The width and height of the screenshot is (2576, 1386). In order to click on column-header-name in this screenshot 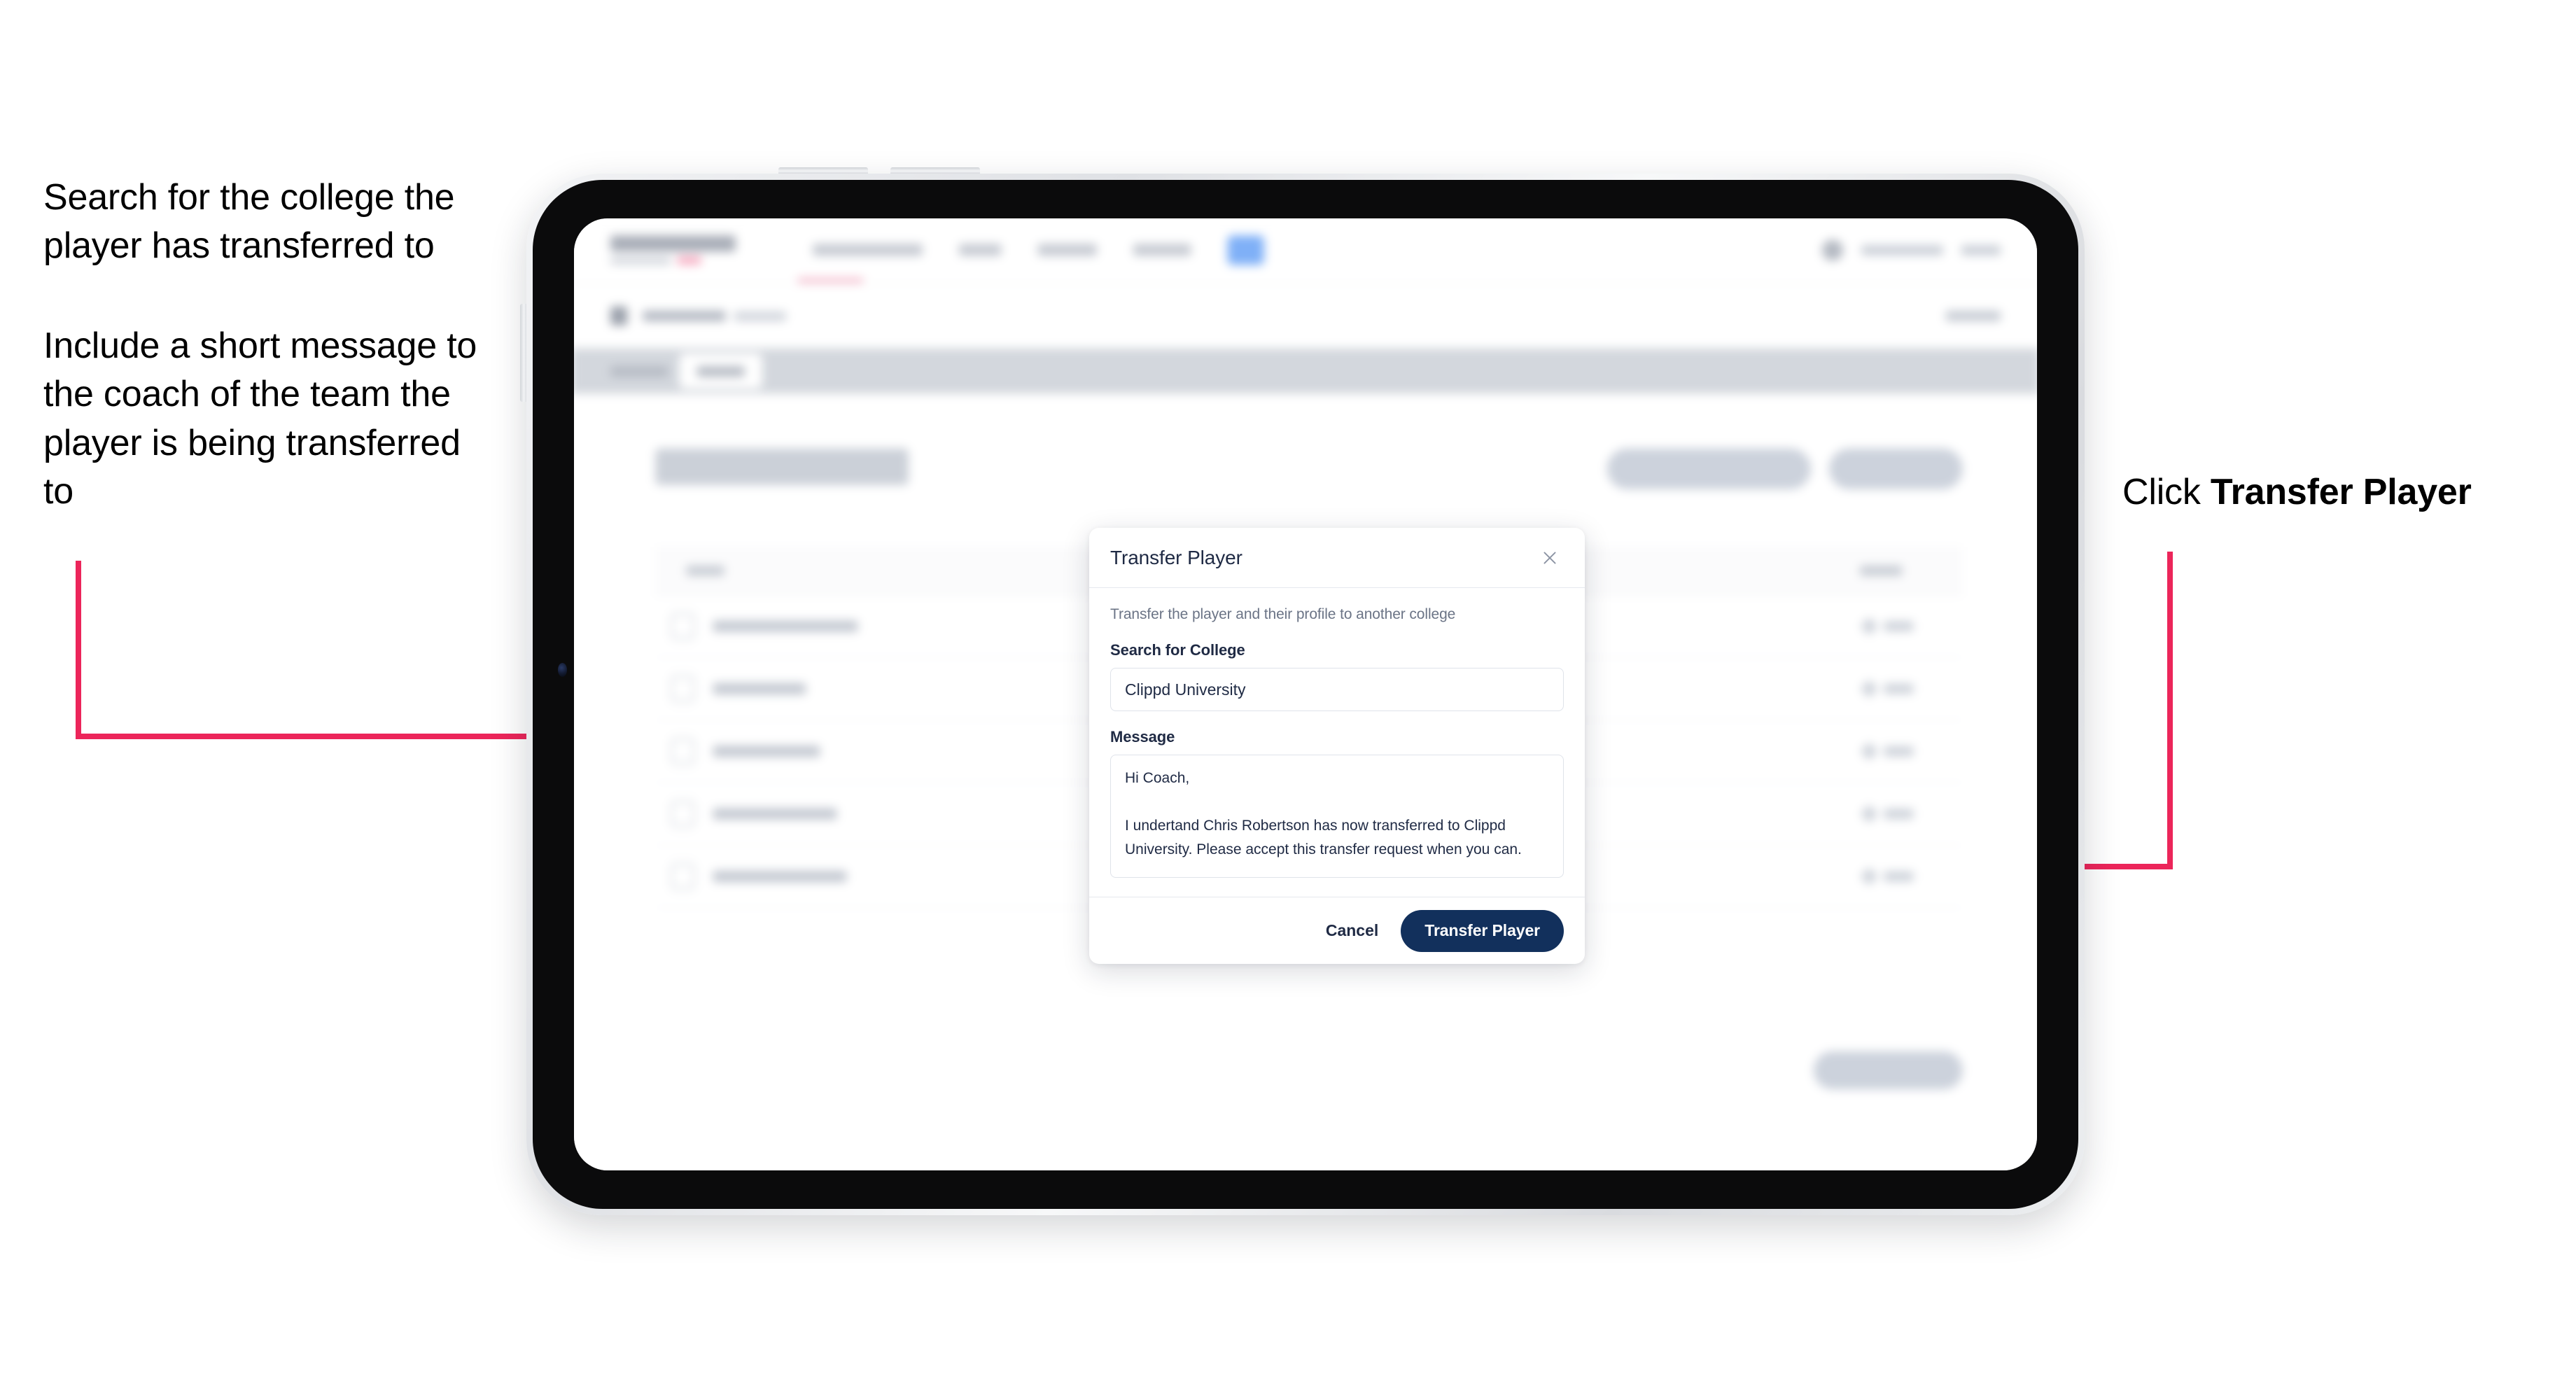, I will do `click(705, 571)`.